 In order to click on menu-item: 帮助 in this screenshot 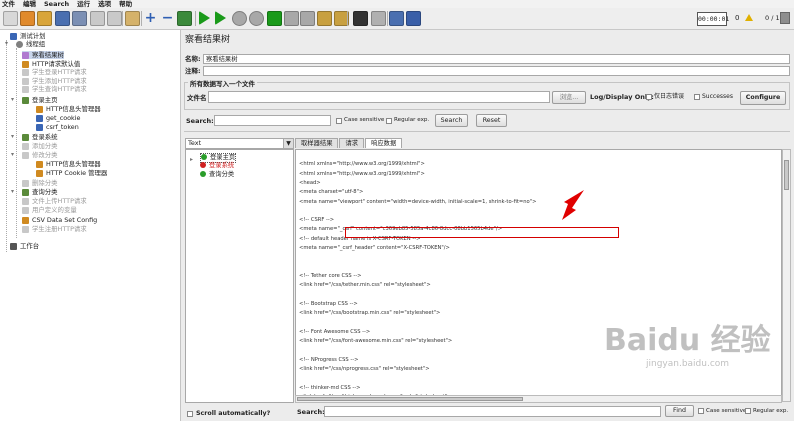, I will do `click(125, 4)`.